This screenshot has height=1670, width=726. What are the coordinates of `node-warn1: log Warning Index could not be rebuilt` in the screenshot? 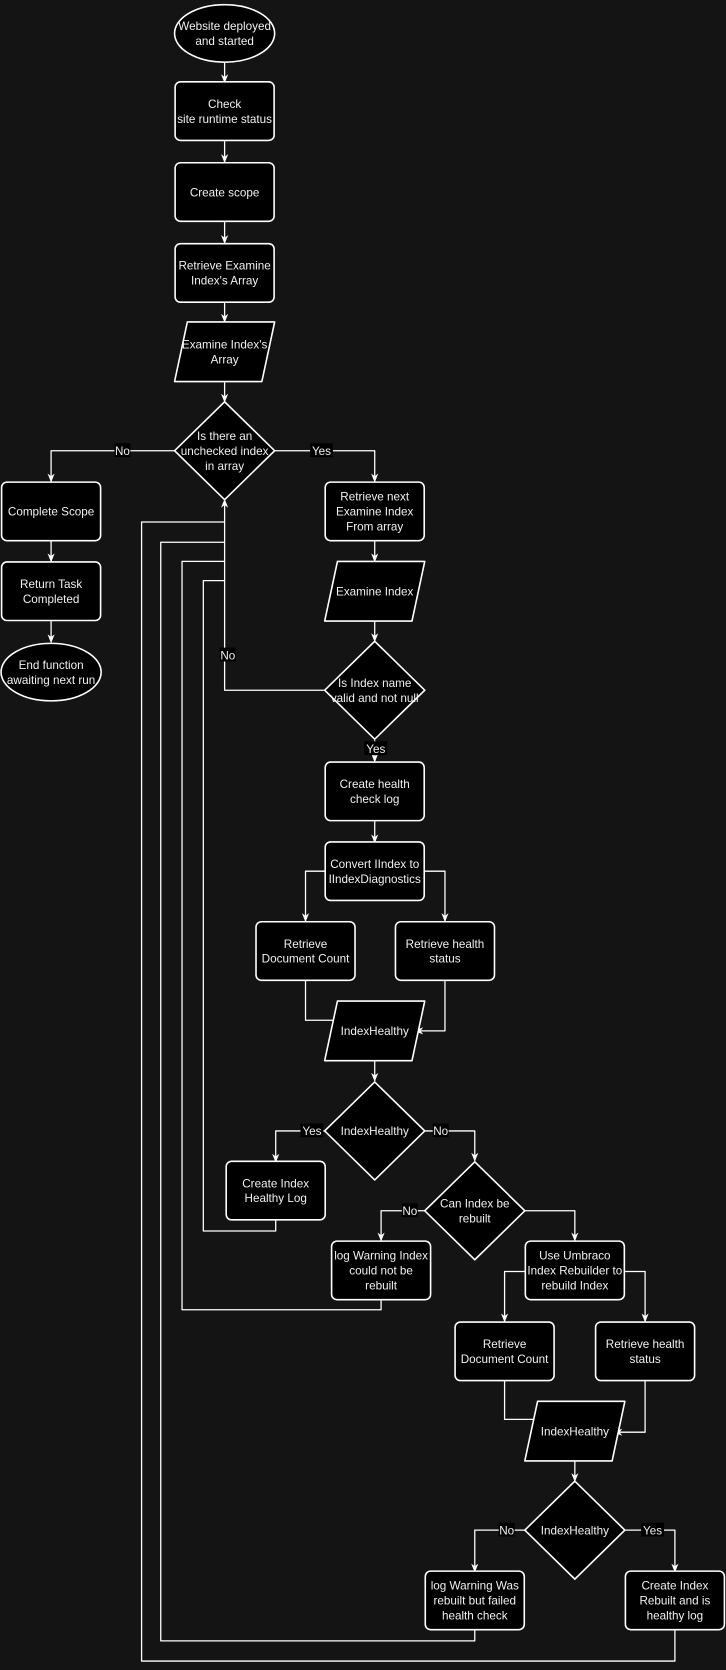 It's located at (381, 1270).